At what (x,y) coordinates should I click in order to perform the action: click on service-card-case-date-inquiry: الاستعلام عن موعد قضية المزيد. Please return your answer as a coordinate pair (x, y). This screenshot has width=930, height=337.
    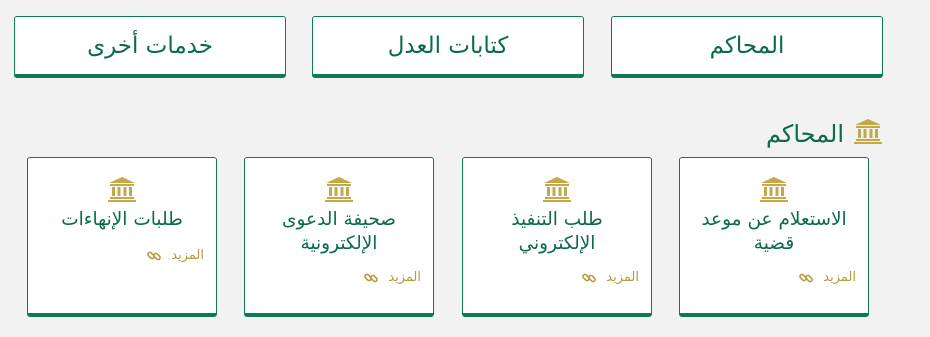
    Looking at the image, I should click on (774, 237).